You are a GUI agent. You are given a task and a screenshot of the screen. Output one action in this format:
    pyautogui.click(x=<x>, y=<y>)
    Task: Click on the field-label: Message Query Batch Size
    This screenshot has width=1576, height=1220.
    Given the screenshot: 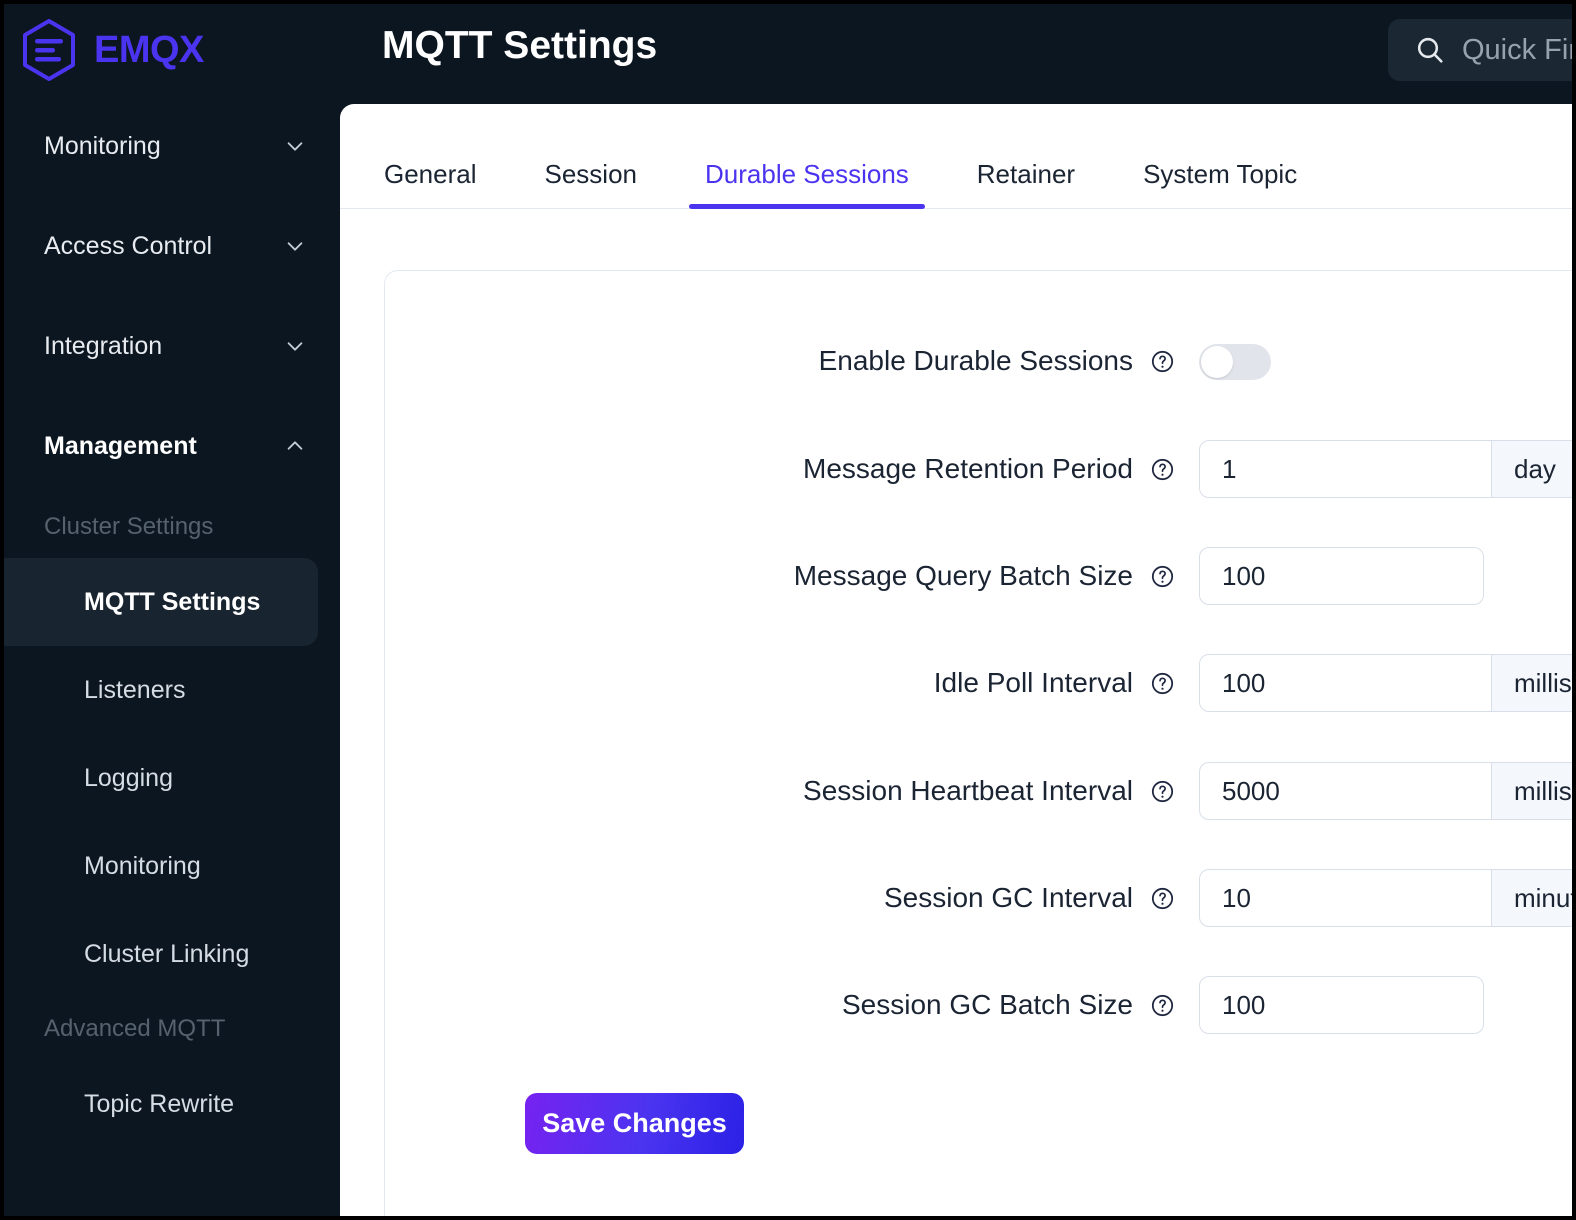 What is the action you would take?
    pyautogui.click(x=963, y=575)
    